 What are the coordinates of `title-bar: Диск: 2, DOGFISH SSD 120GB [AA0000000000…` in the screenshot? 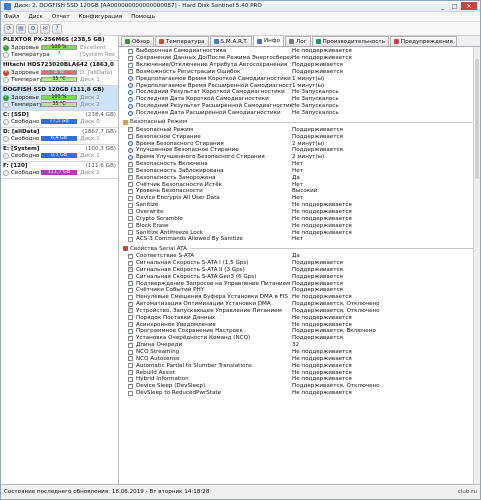 It's located at (240, 6).